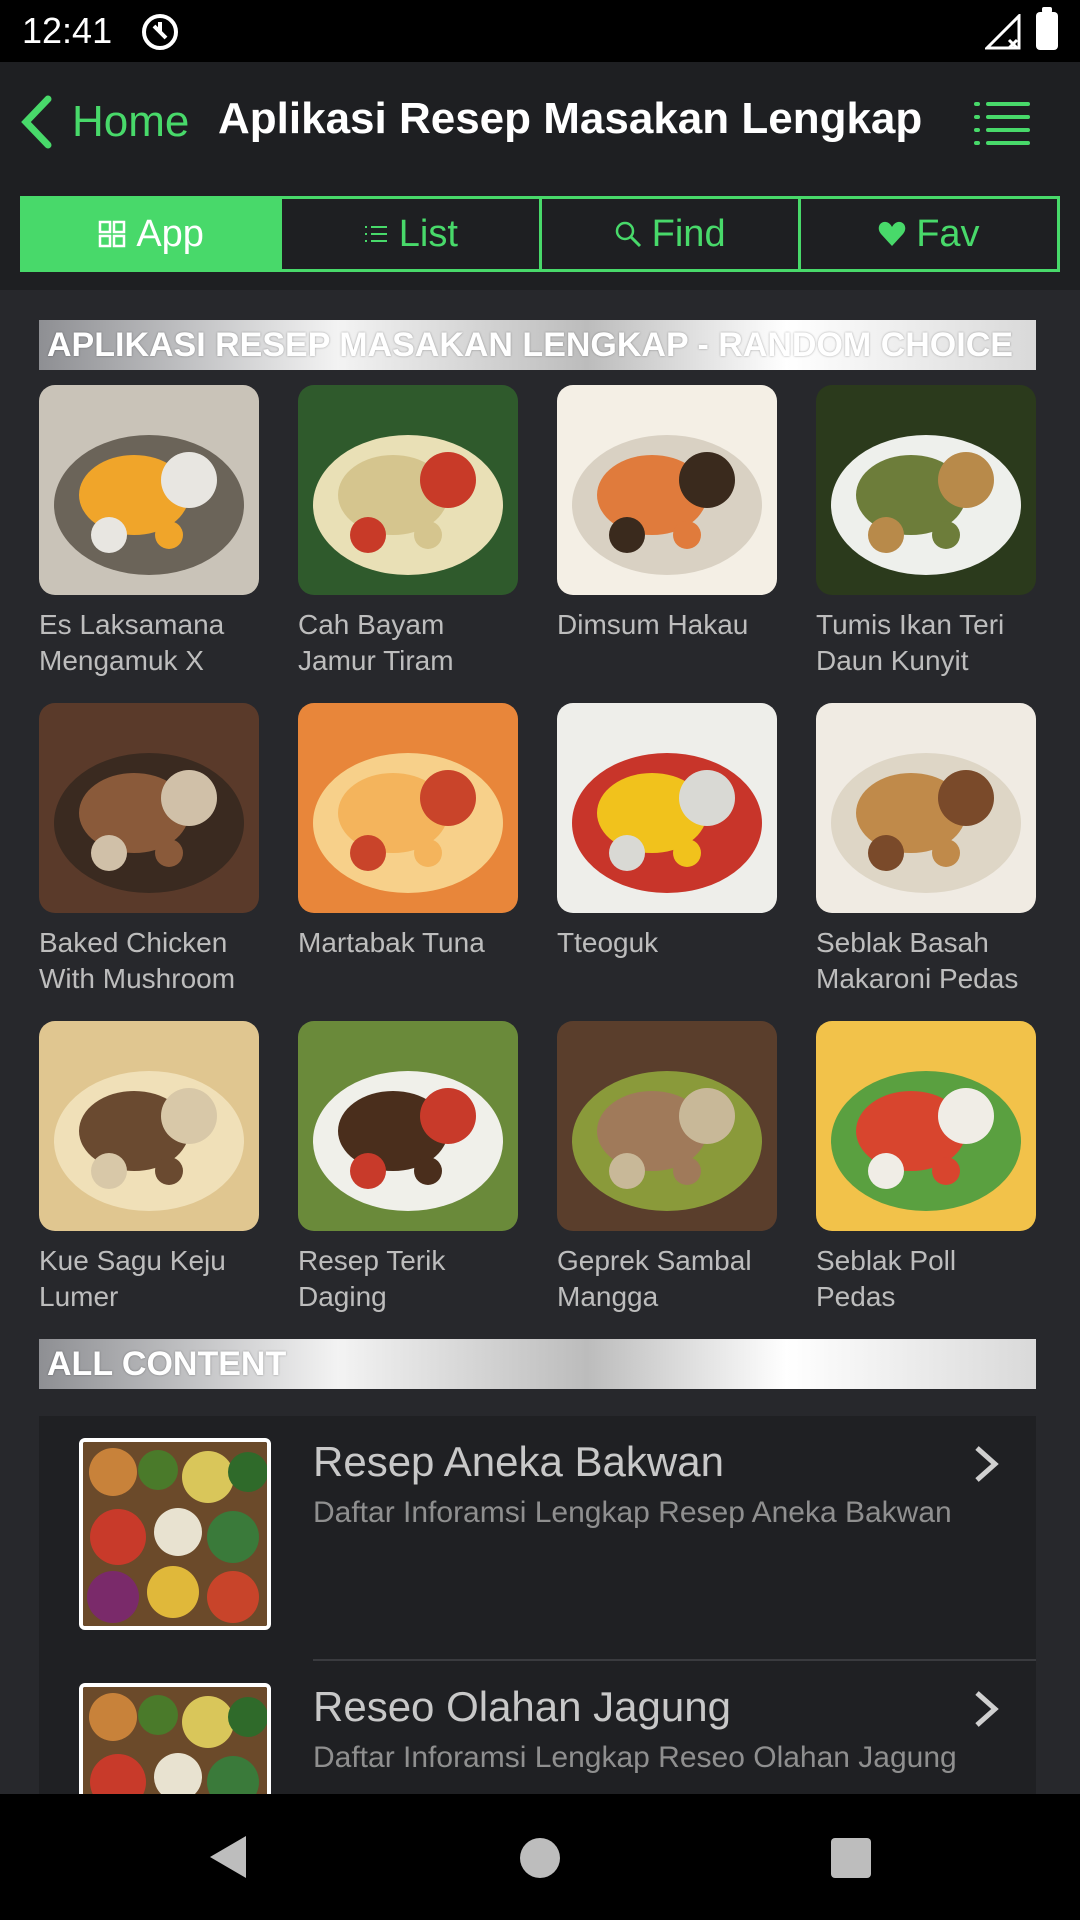 Image resolution: width=1080 pixels, height=1920 pixels. I want to click on signal-icon, so click(1003, 32).